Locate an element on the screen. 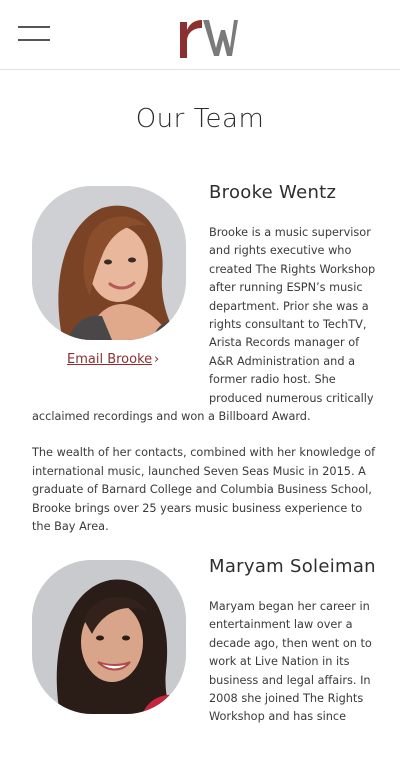  site-header is located at coordinates (200, 35).